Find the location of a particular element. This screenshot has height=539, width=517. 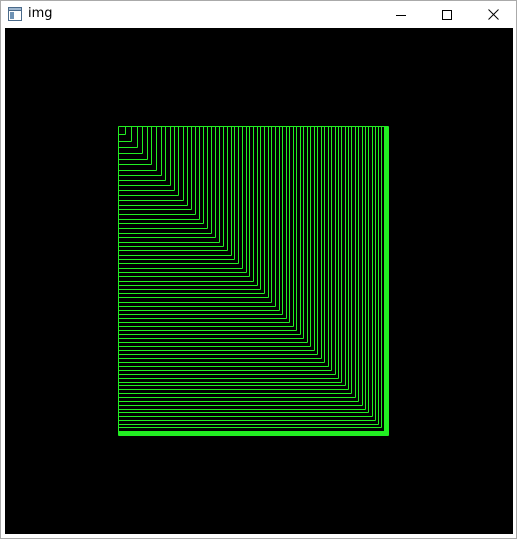

minimize-button is located at coordinates (401, 14).